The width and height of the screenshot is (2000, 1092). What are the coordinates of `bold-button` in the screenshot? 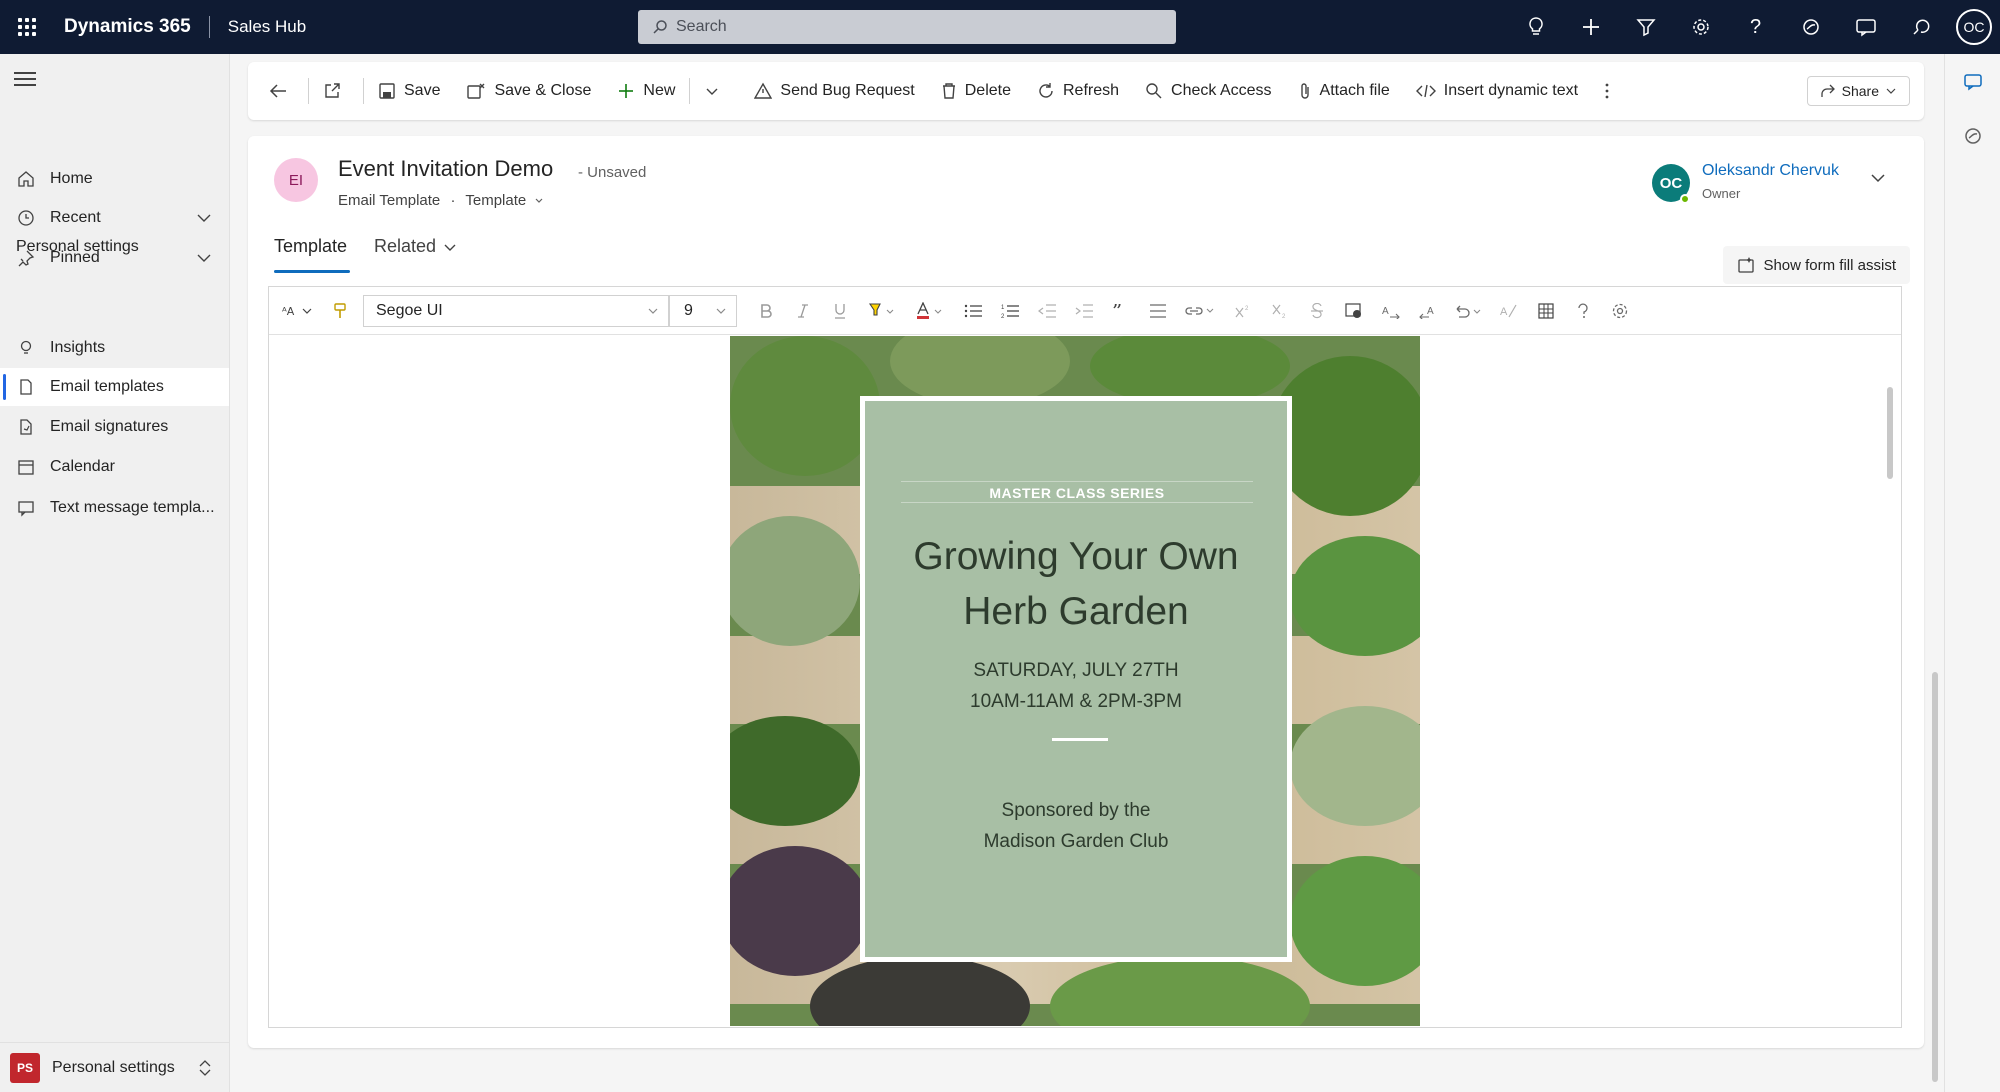 It's located at (765, 311).